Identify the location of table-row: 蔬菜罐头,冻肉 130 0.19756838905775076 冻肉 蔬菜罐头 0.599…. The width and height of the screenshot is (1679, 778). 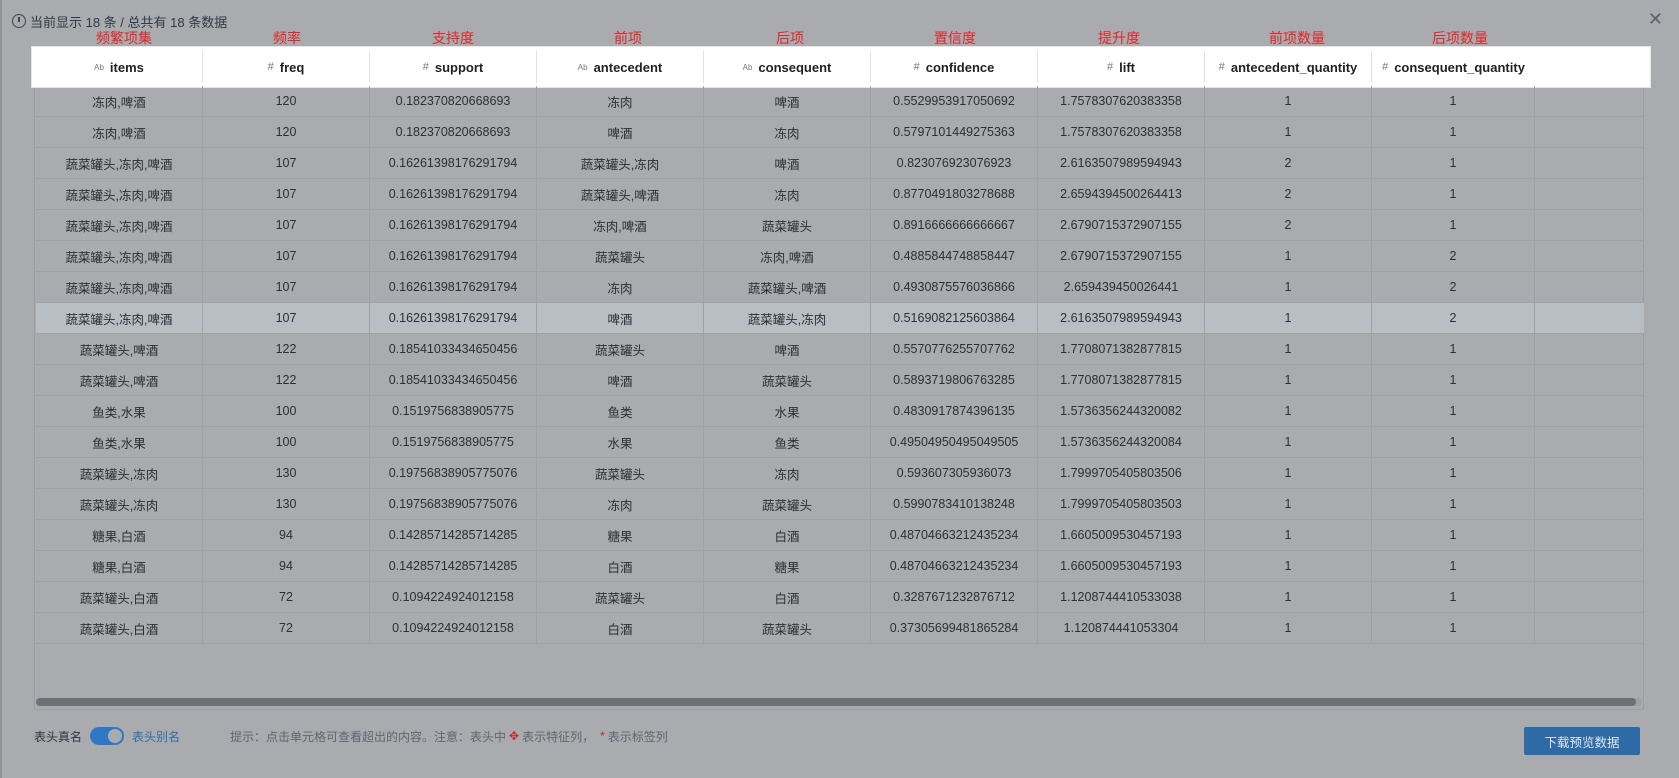
(840, 504).